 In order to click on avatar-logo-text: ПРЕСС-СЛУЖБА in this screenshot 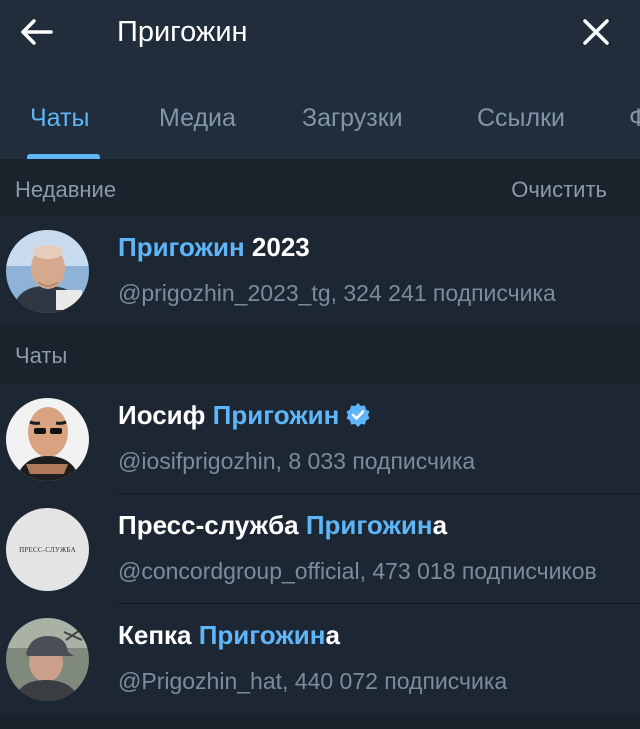, I will do `click(47, 549)`.